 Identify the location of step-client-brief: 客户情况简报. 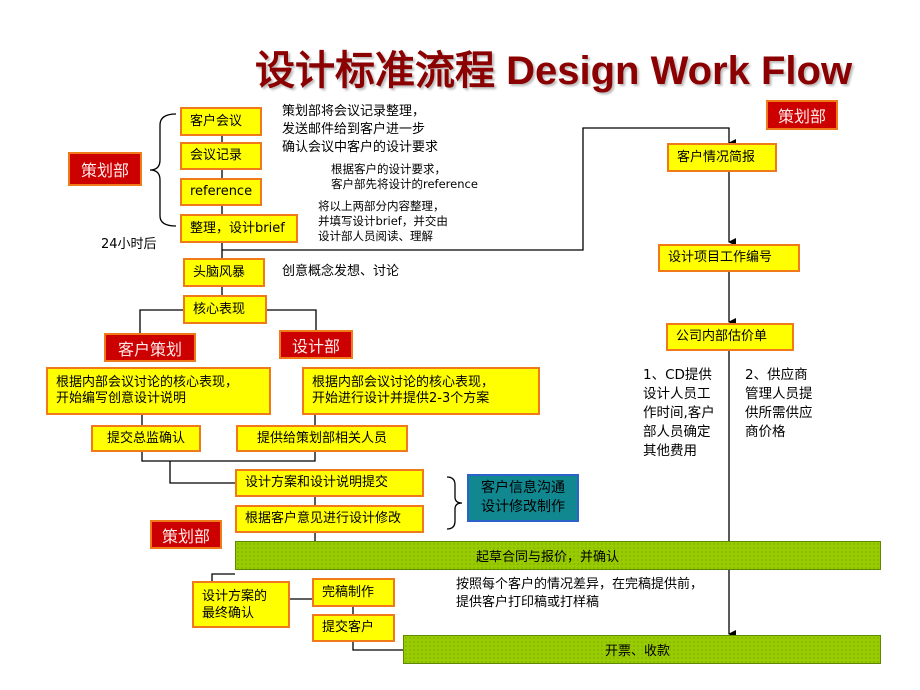
(722, 157).